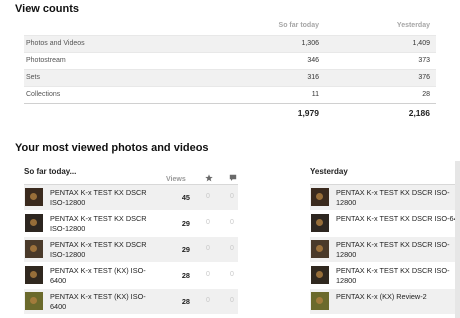  Describe the element at coordinates (426, 94) in the screenshot. I see `yesterday-value: 28` at that location.